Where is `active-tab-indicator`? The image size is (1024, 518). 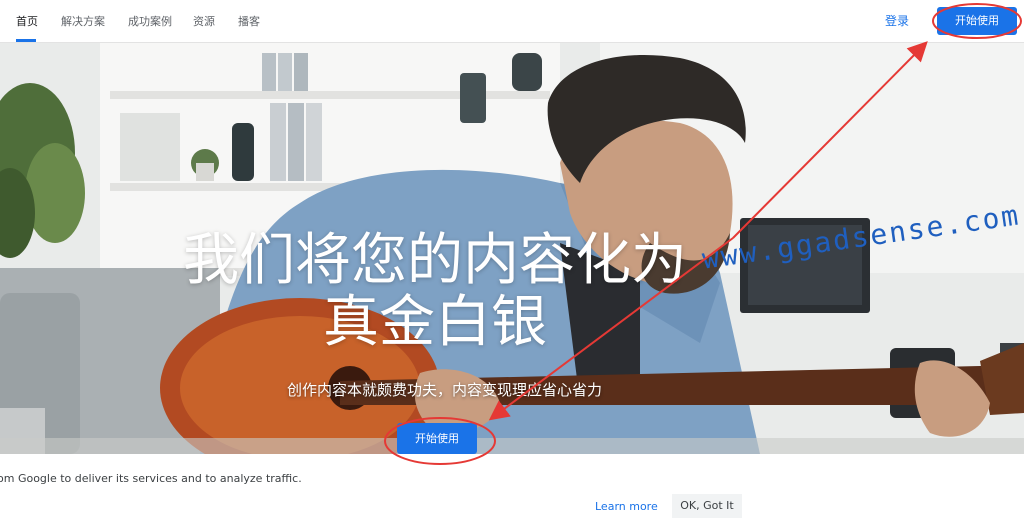
active-tab-indicator is located at coordinates (26, 40).